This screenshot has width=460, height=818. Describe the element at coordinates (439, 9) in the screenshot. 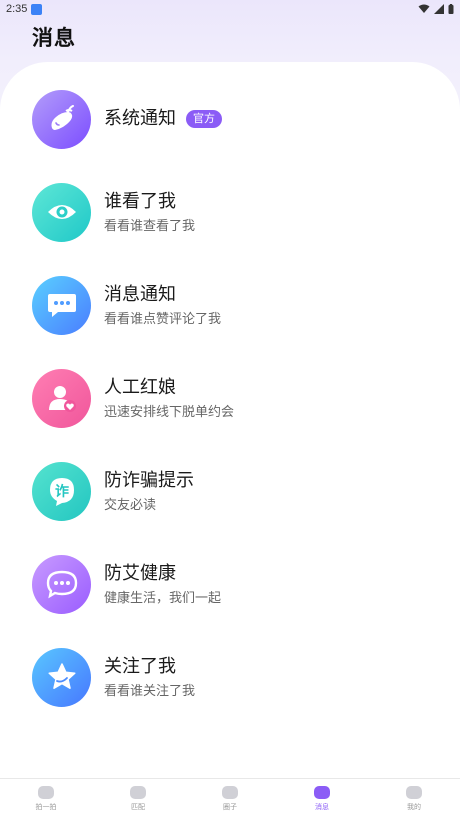

I see `signal-icon` at that location.